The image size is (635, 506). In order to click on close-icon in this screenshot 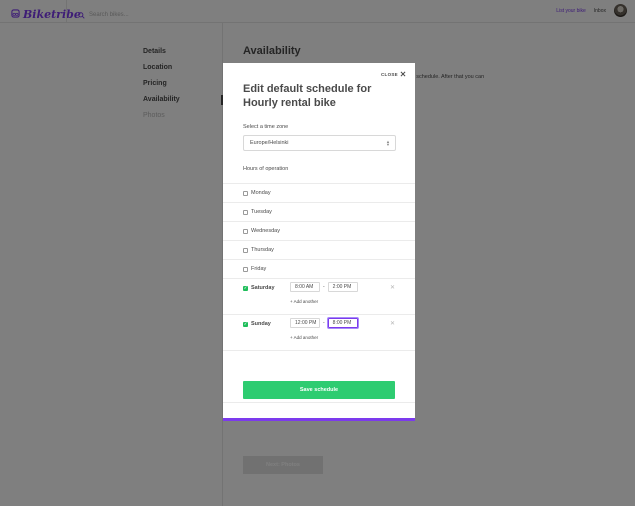, I will do `click(403, 74)`.